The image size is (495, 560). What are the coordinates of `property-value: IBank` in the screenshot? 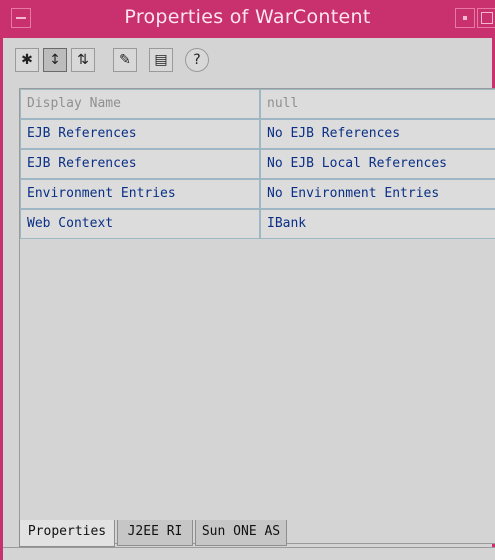 It's located at (377, 224).